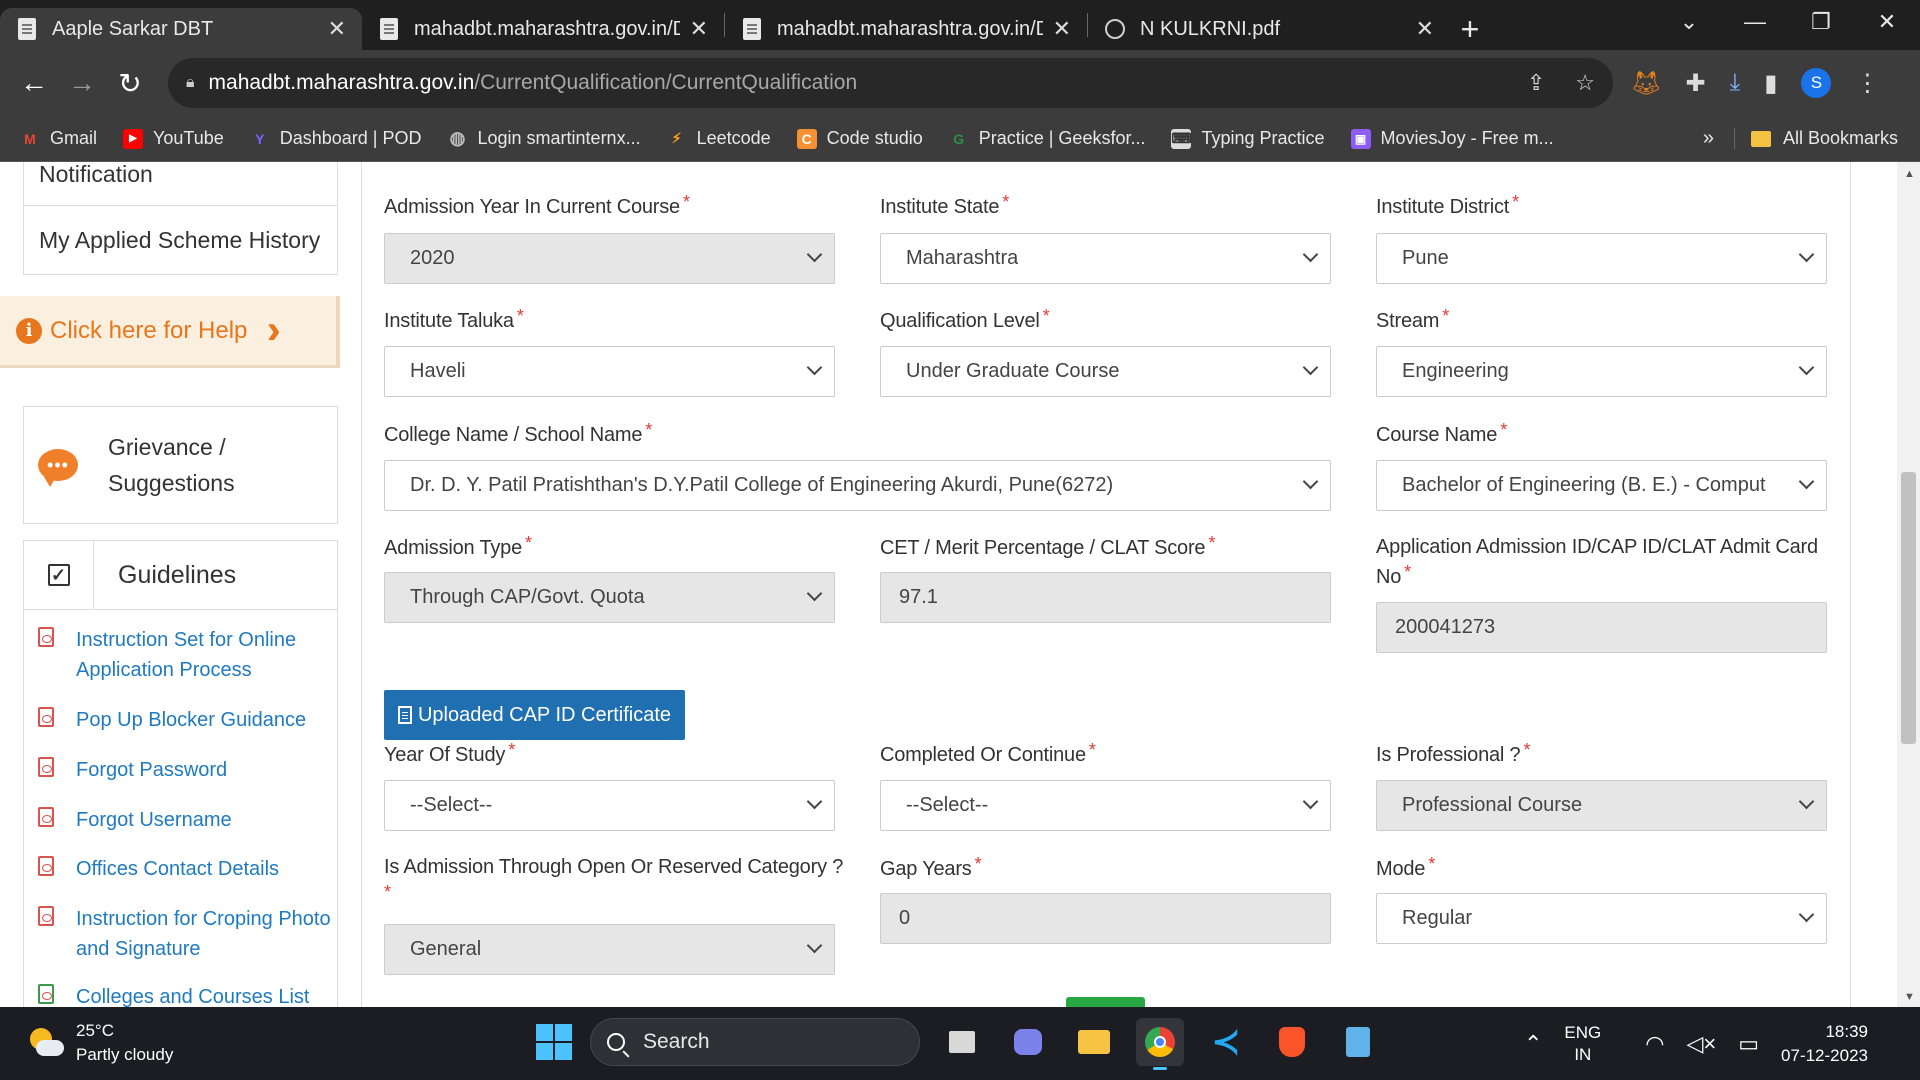 This screenshot has height=1080, width=1920. What do you see at coordinates (1867, 83) in the screenshot?
I see `menu-icon: ⋮` at bounding box center [1867, 83].